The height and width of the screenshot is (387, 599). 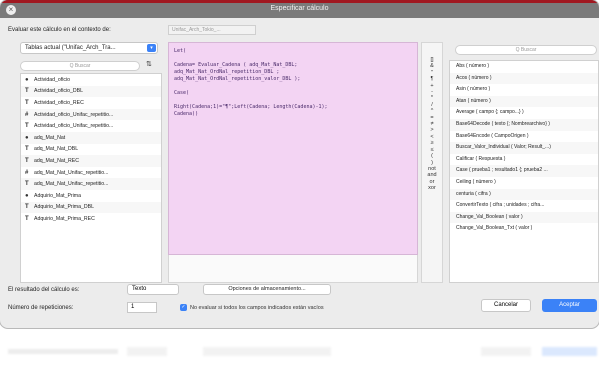 I want to click on field-label: Adquirio_Mat_Prima_REC, so click(x=64, y=218).